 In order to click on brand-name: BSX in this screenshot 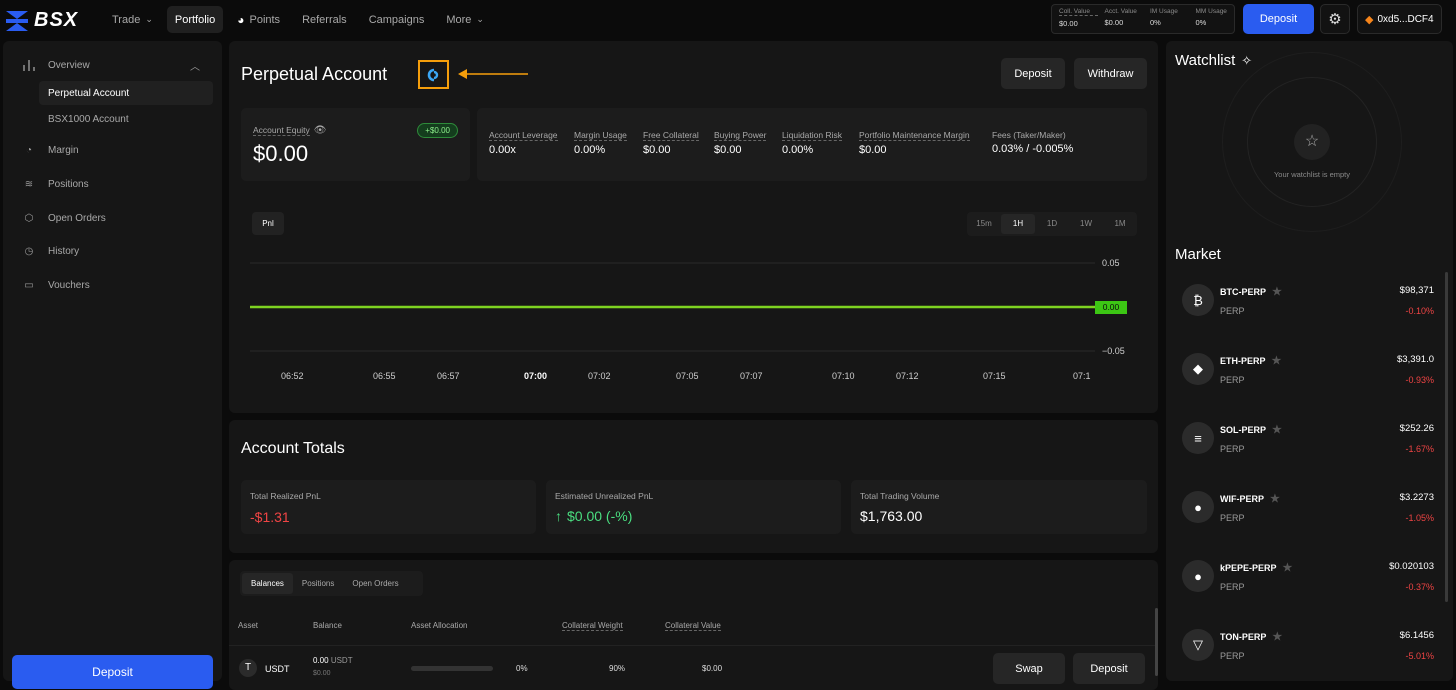, I will do `click(56, 20)`.